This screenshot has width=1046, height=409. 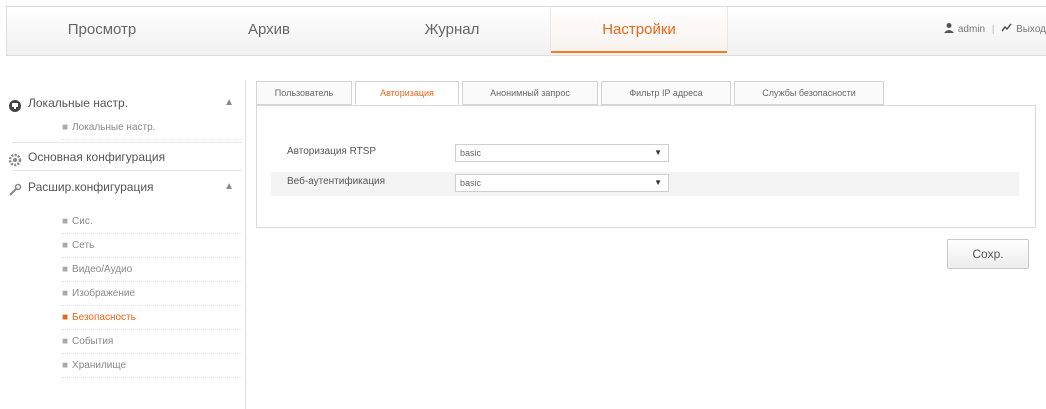 I want to click on sidebar-item-label: Хранилище, so click(x=99, y=365).